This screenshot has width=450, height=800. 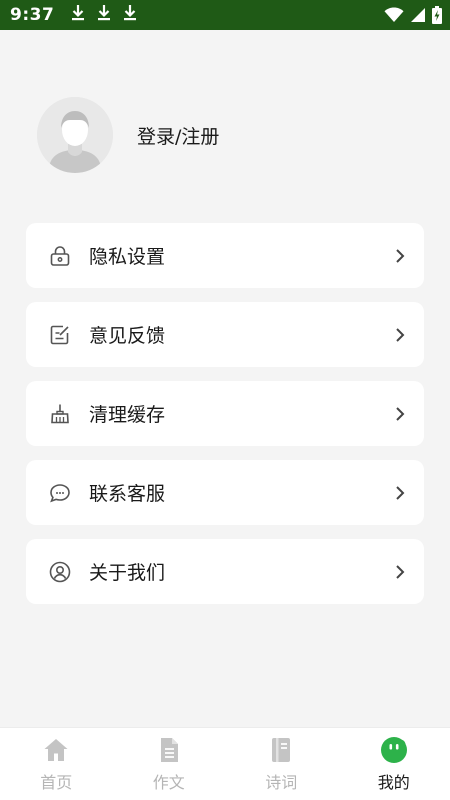 What do you see at coordinates (60, 256) in the screenshot?
I see `lock-icon` at bounding box center [60, 256].